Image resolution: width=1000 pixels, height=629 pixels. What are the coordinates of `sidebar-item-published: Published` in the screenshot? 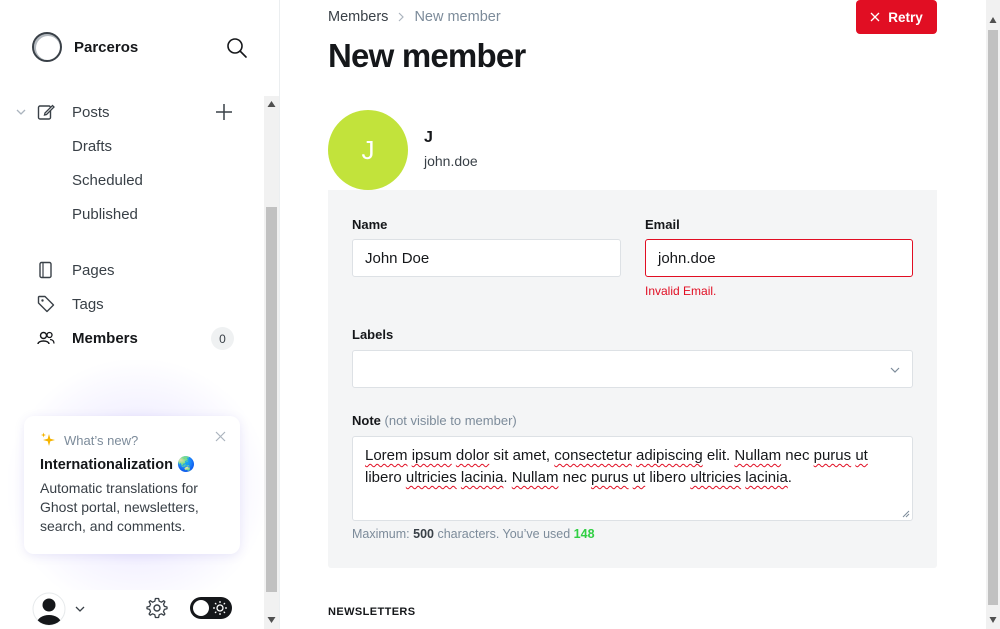 It's located at (132, 214).